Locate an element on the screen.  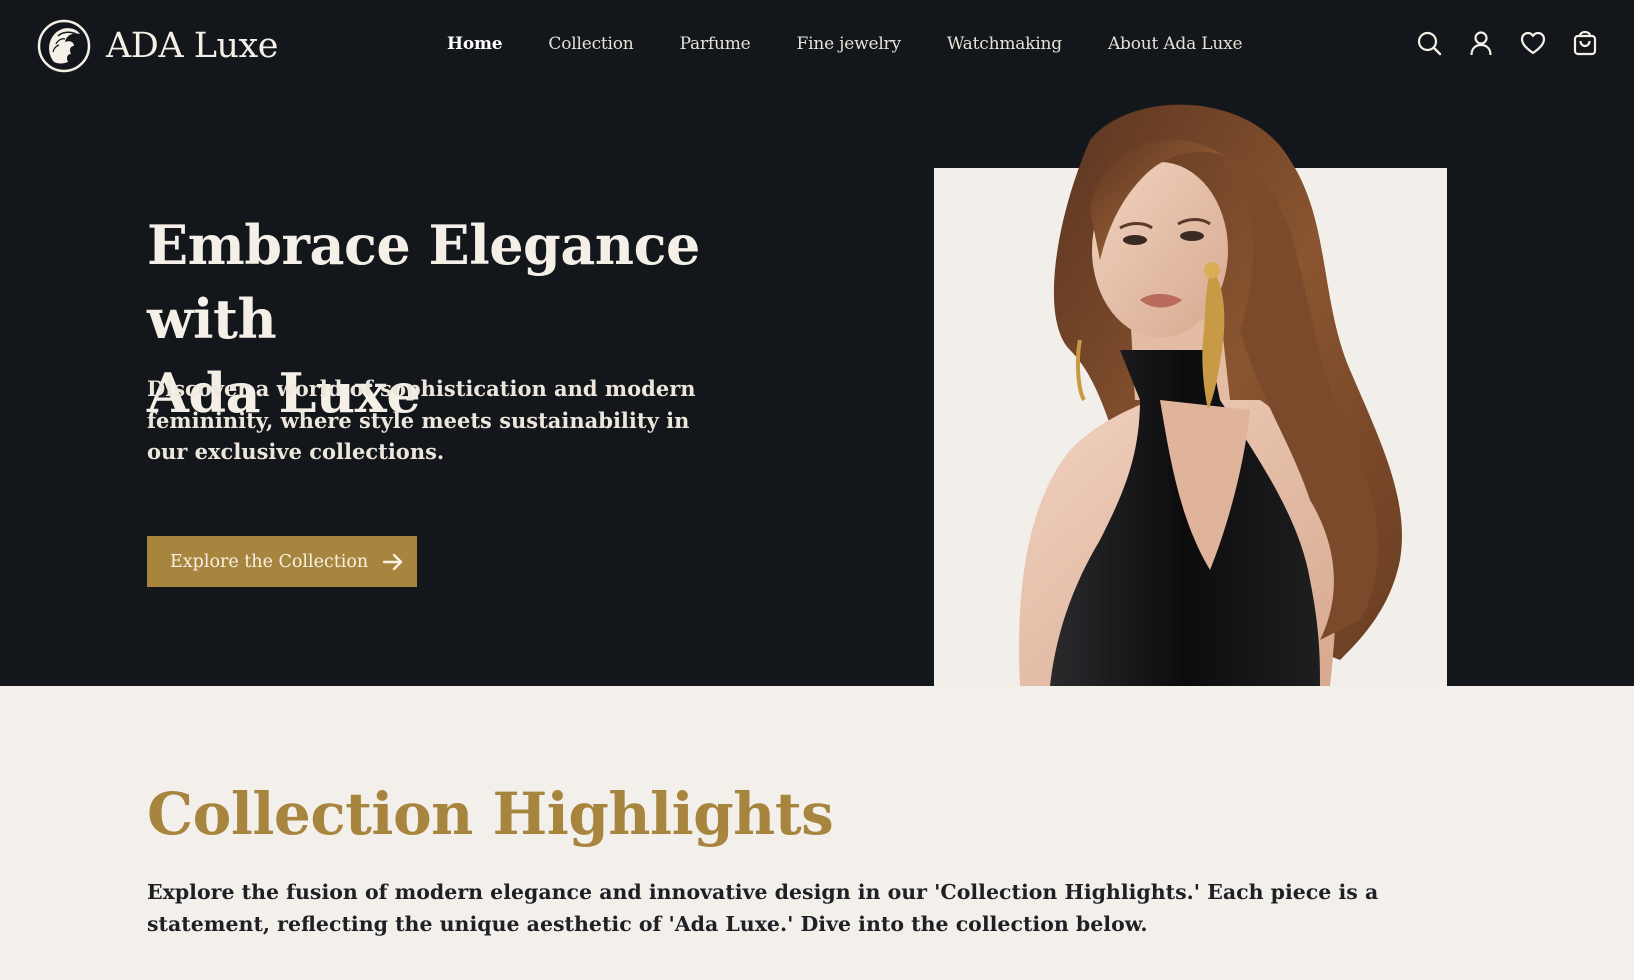
shopping-bag-icon is located at coordinates (1585, 43).